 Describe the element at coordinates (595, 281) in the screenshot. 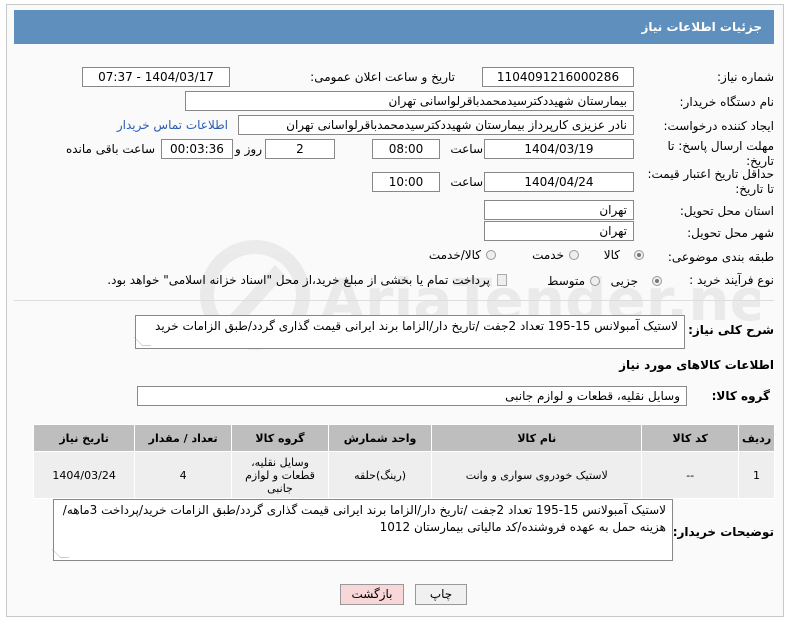

I see `purchase-radio-medium` at that location.